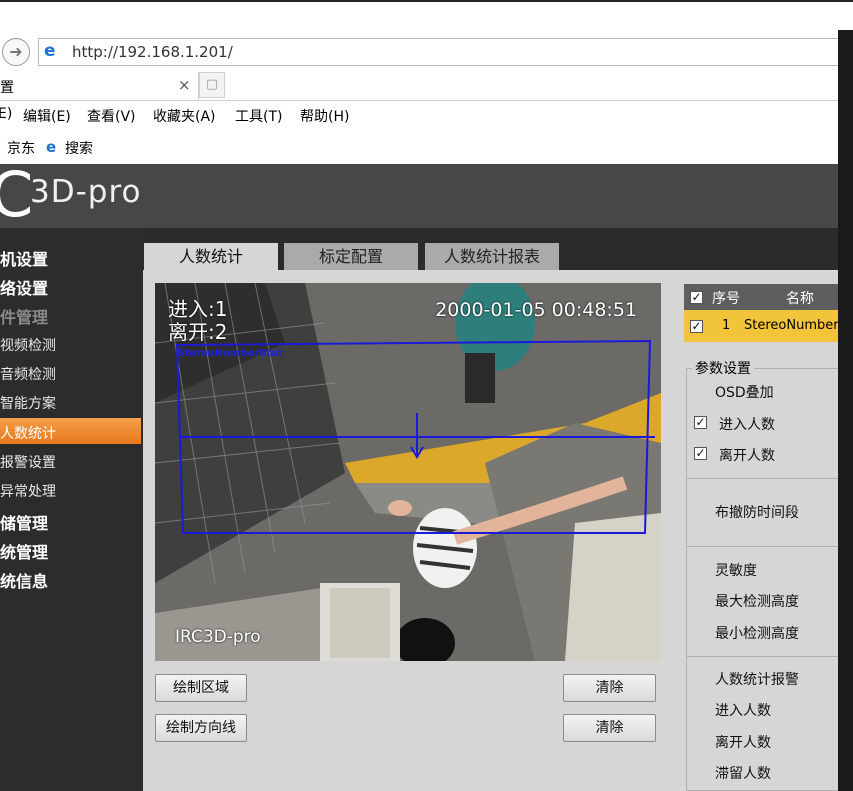 The image size is (853, 791). I want to click on osd-timestamp: 2000-01-05 00:48:51, so click(536, 310).